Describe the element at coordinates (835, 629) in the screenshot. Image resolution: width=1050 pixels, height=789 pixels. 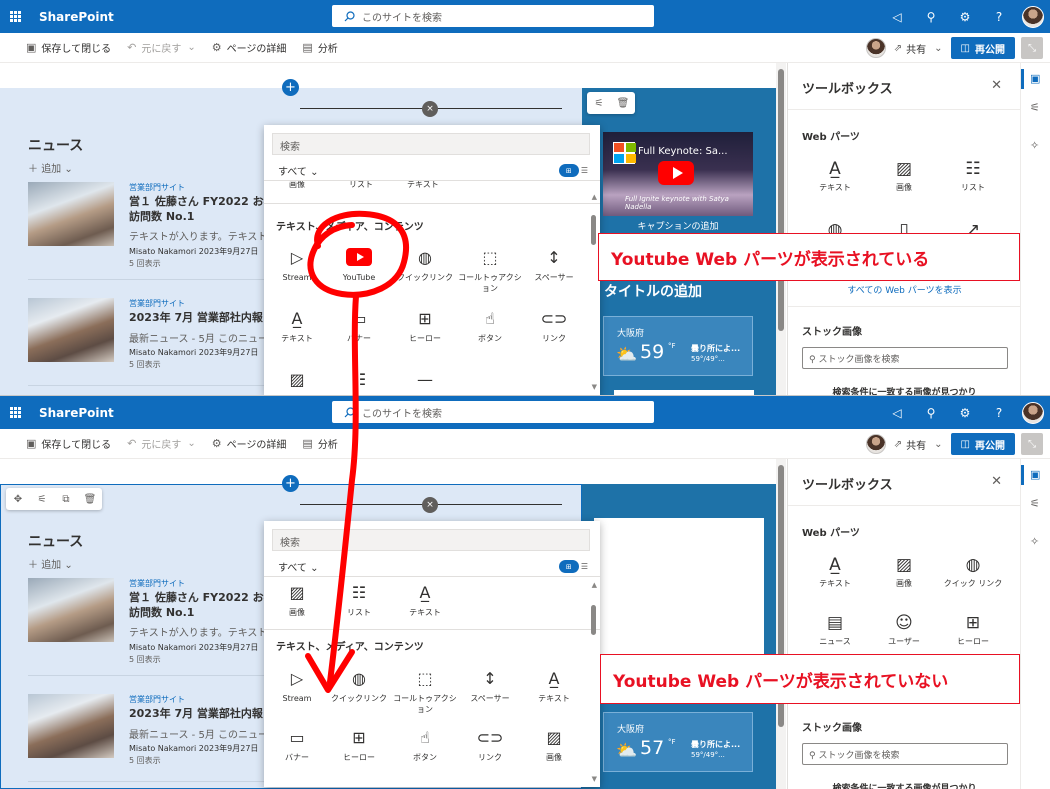
I see `toolbox-tile-news: ▤ ニュース` at that location.